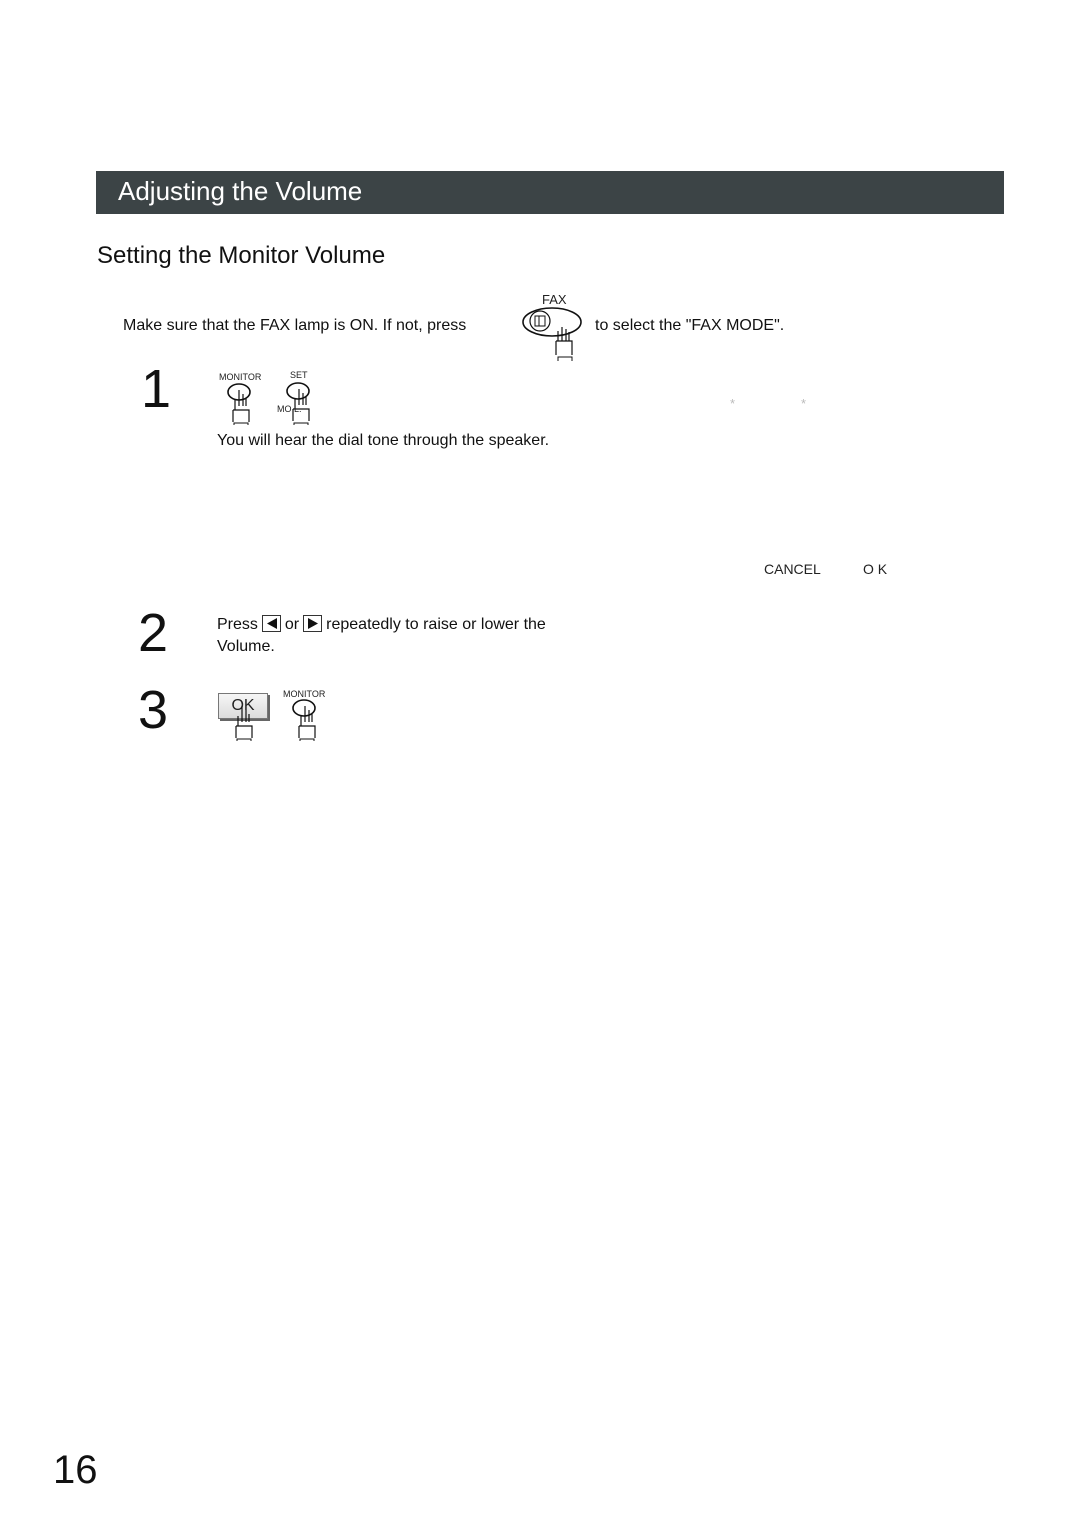 This screenshot has width=1080, height=1528. Describe the element at coordinates (733, 403) in the screenshot. I see `display-mark-1: *` at that location.